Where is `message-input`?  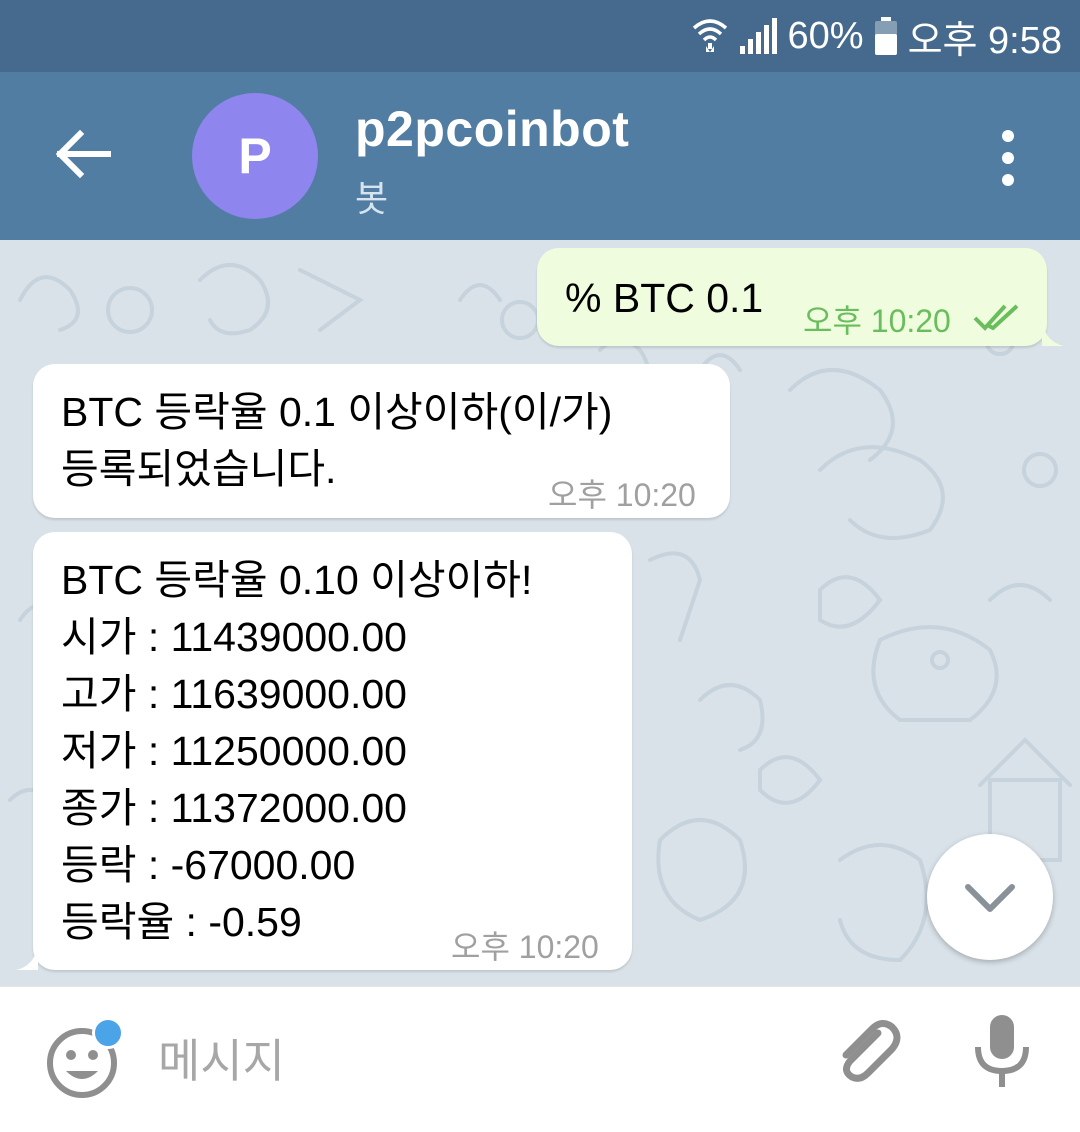
message-input is located at coordinates (468, 1061).